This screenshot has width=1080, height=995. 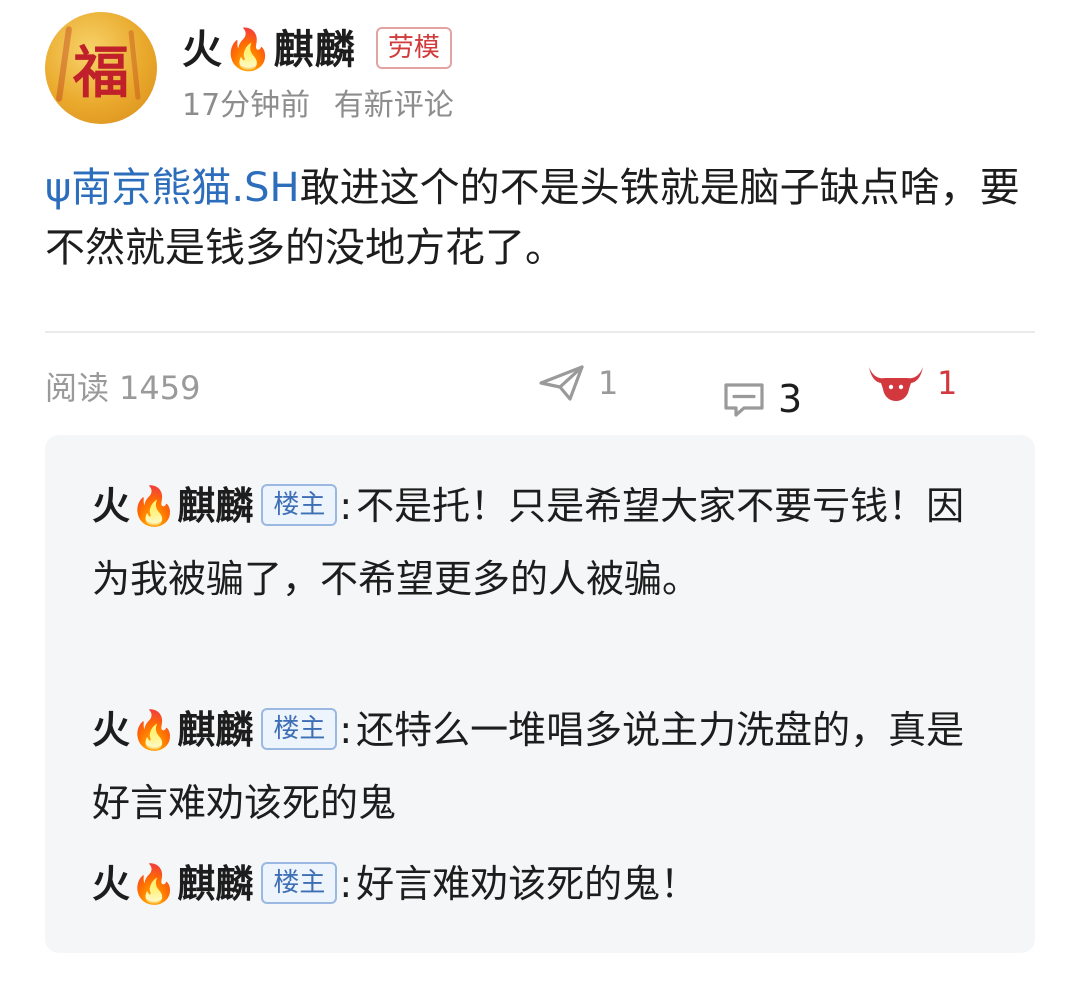 I want to click on author-header: 火🔥麒麟 劳模, so click(x=317, y=46).